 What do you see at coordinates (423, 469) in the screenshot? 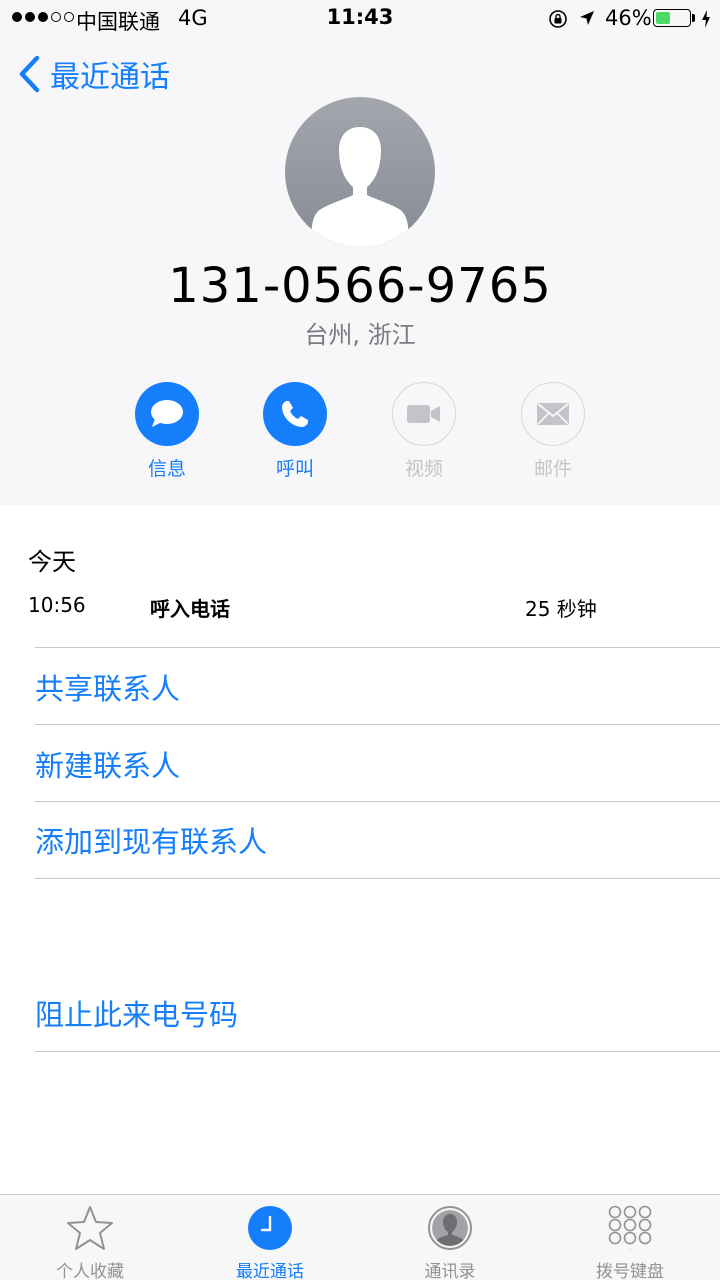
I see `video-label: 视频` at bounding box center [423, 469].